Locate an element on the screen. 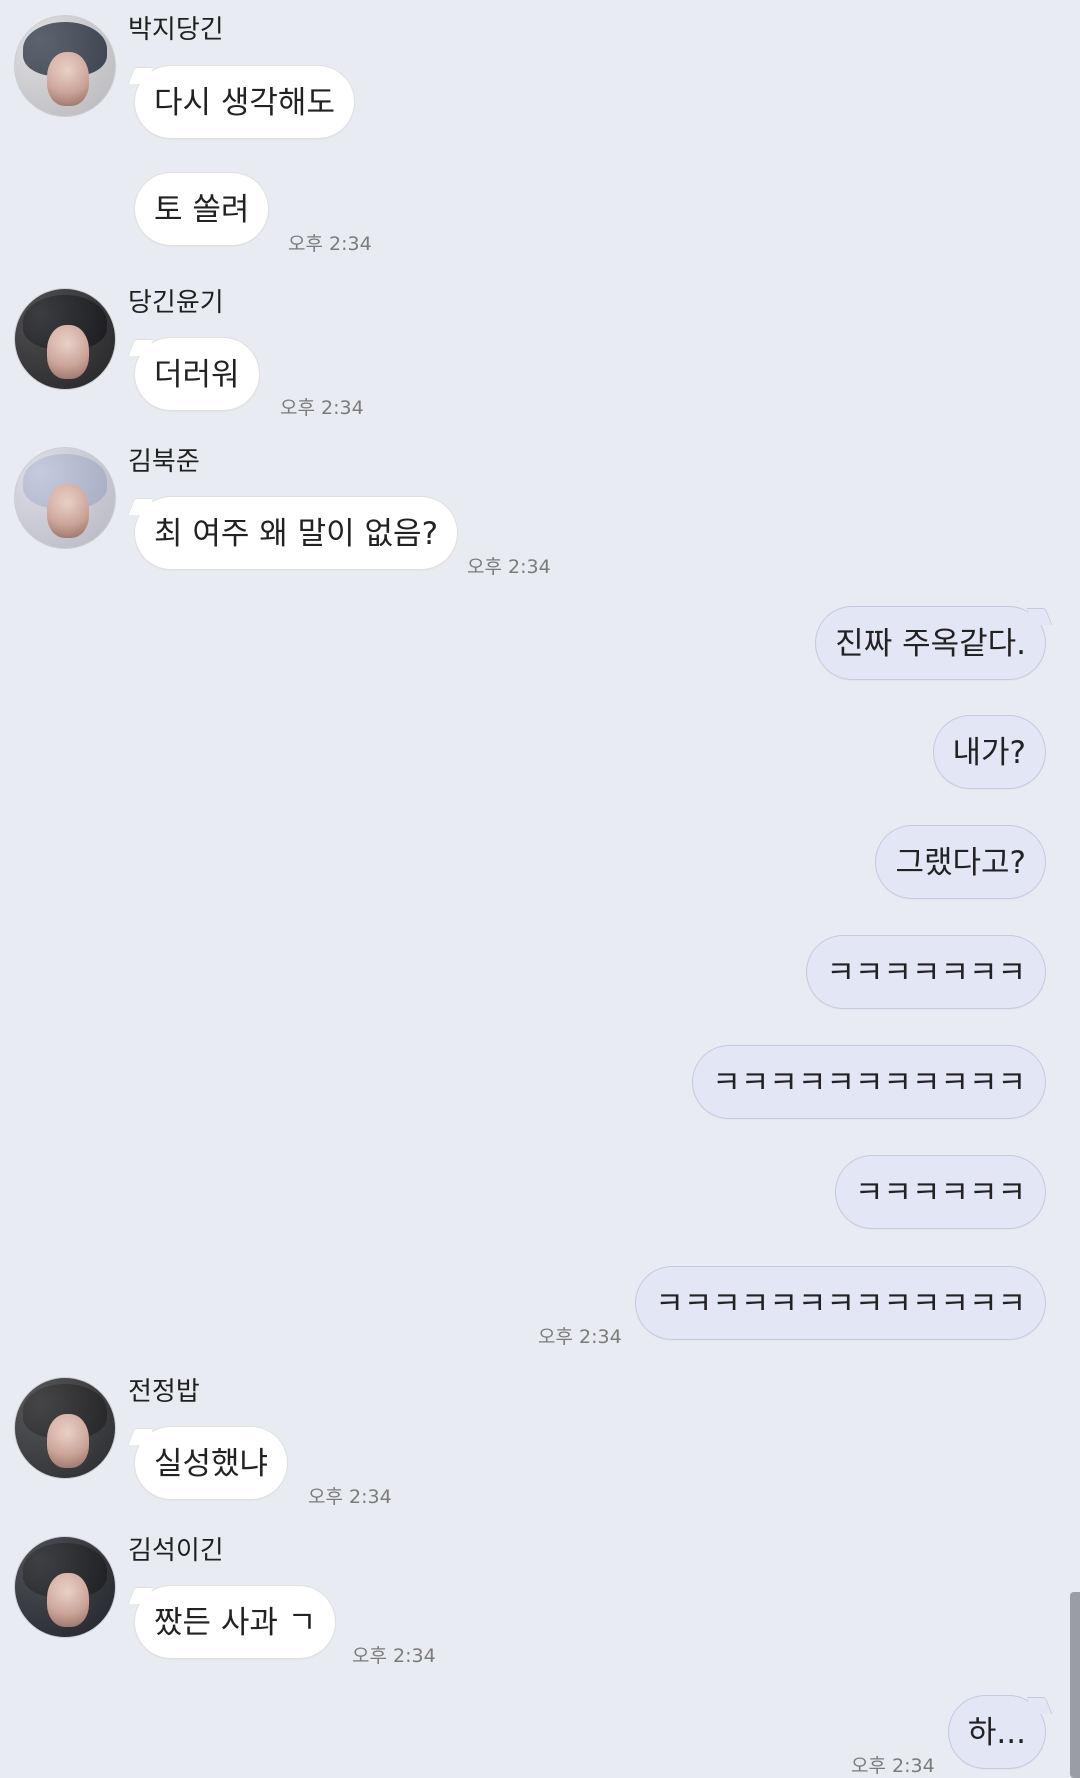  sender-name: 김북준 is located at coordinates (164, 462).